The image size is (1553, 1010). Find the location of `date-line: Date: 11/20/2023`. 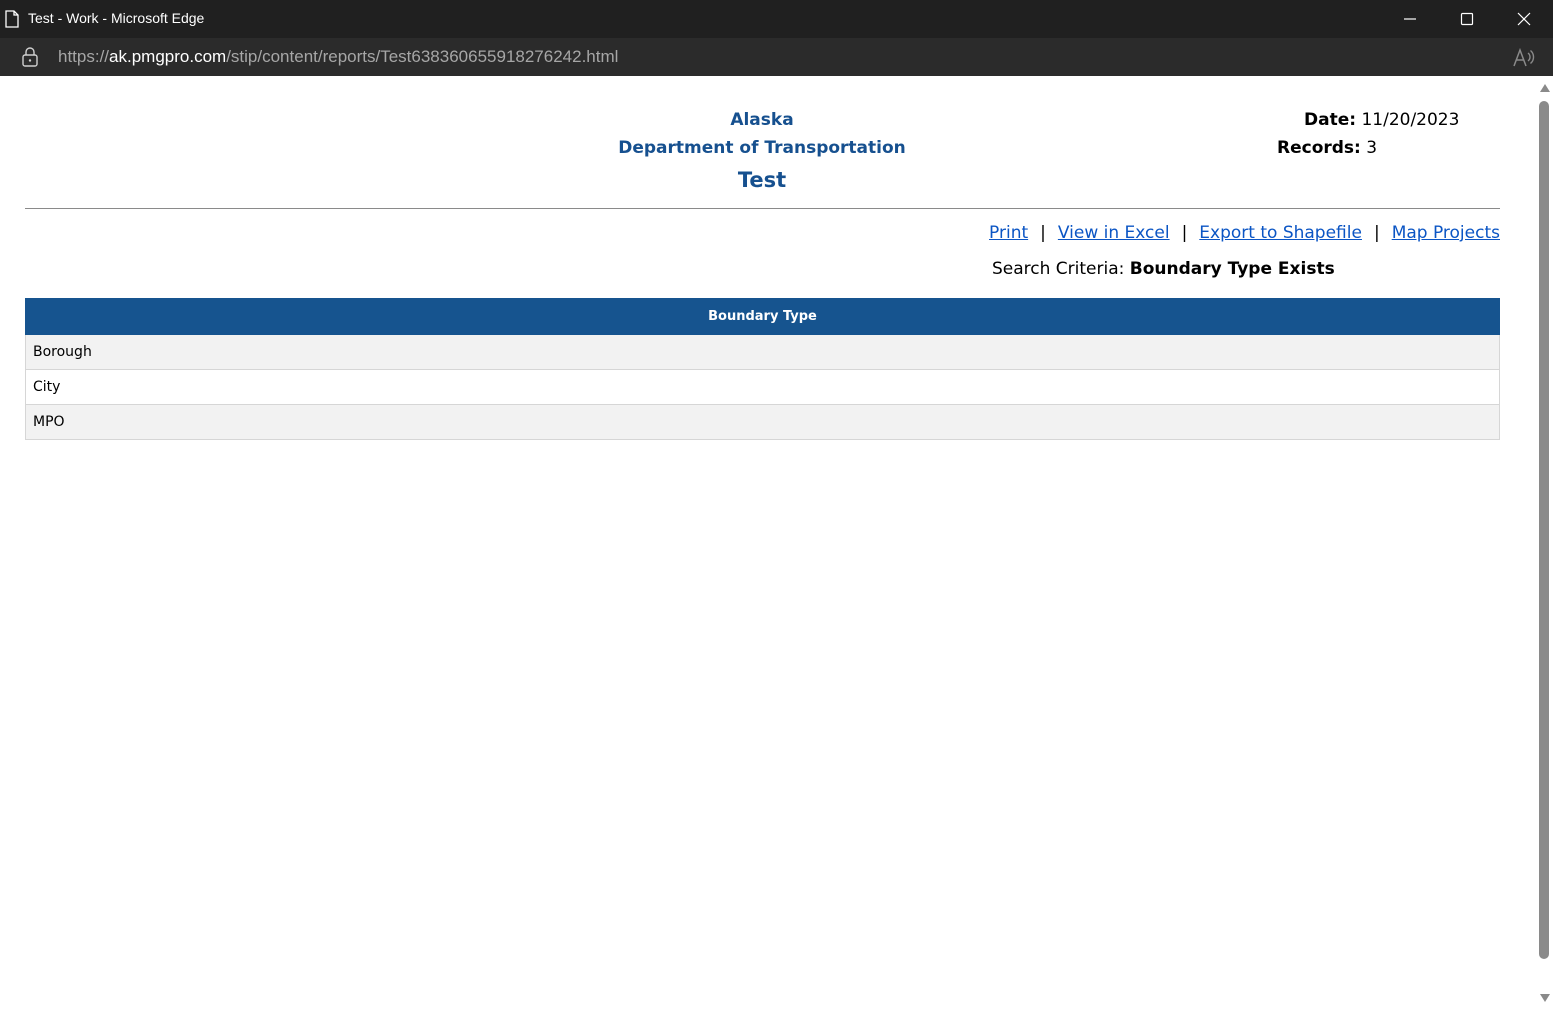

date-line: Date: 11/20/2023 is located at coordinates (1381, 120).